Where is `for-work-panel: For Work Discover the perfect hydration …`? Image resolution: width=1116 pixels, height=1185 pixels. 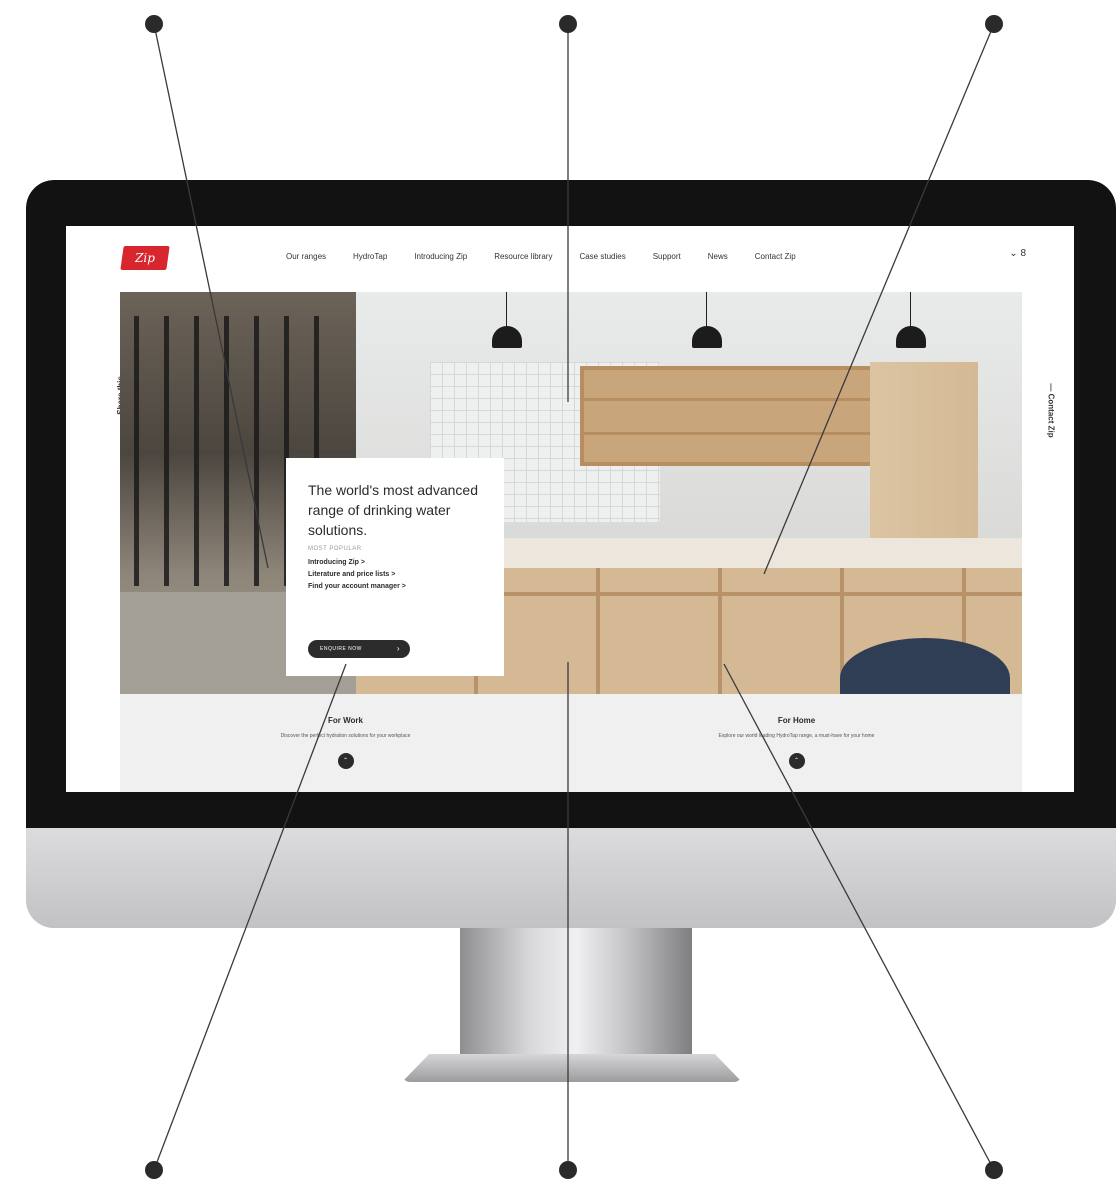
for-work-panel: For Work Discover the perfect hydration … is located at coordinates (345, 743).